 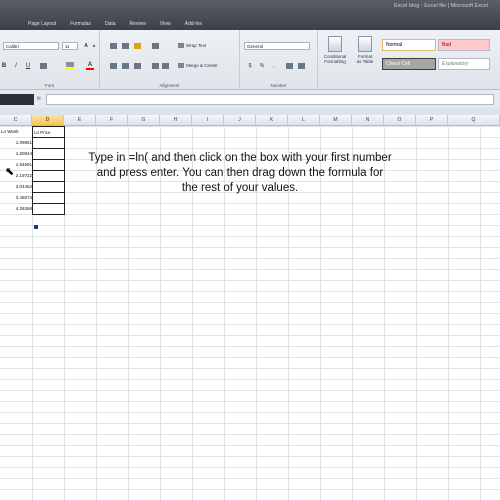 What do you see at coordinates (270, 99) in the screenshot?
I see `formula-input` at bounding box center [270, 99].